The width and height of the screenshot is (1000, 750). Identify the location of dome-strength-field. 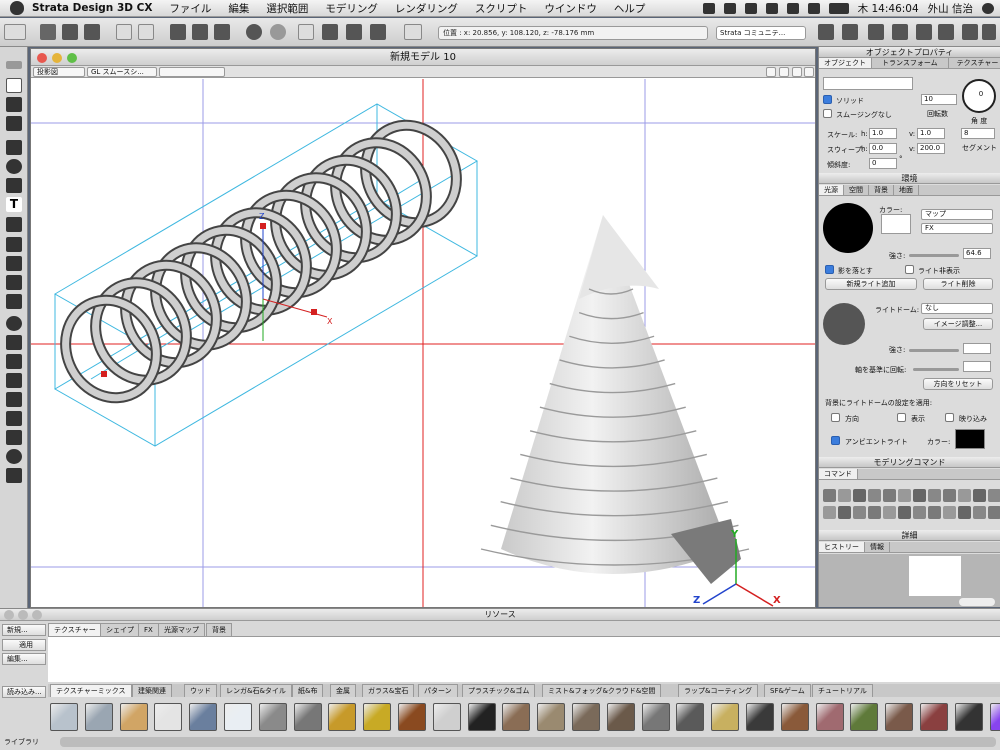
(977, 348).